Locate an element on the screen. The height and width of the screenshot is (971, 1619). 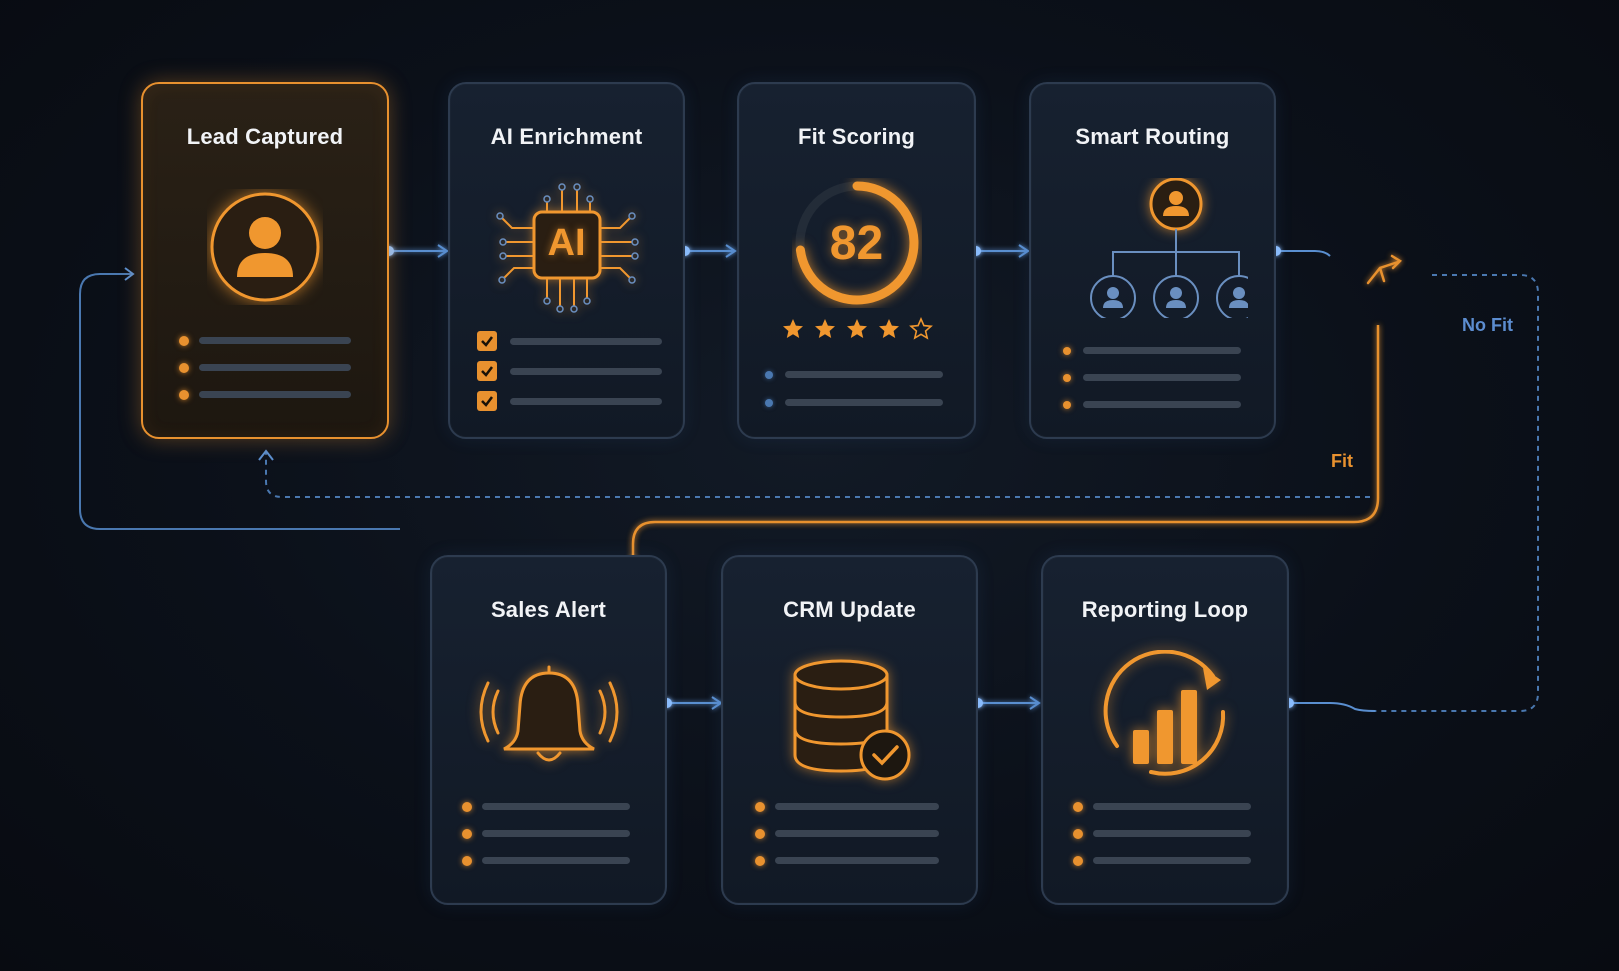
fit-label: Fit is located at coordinates (1342, 461).